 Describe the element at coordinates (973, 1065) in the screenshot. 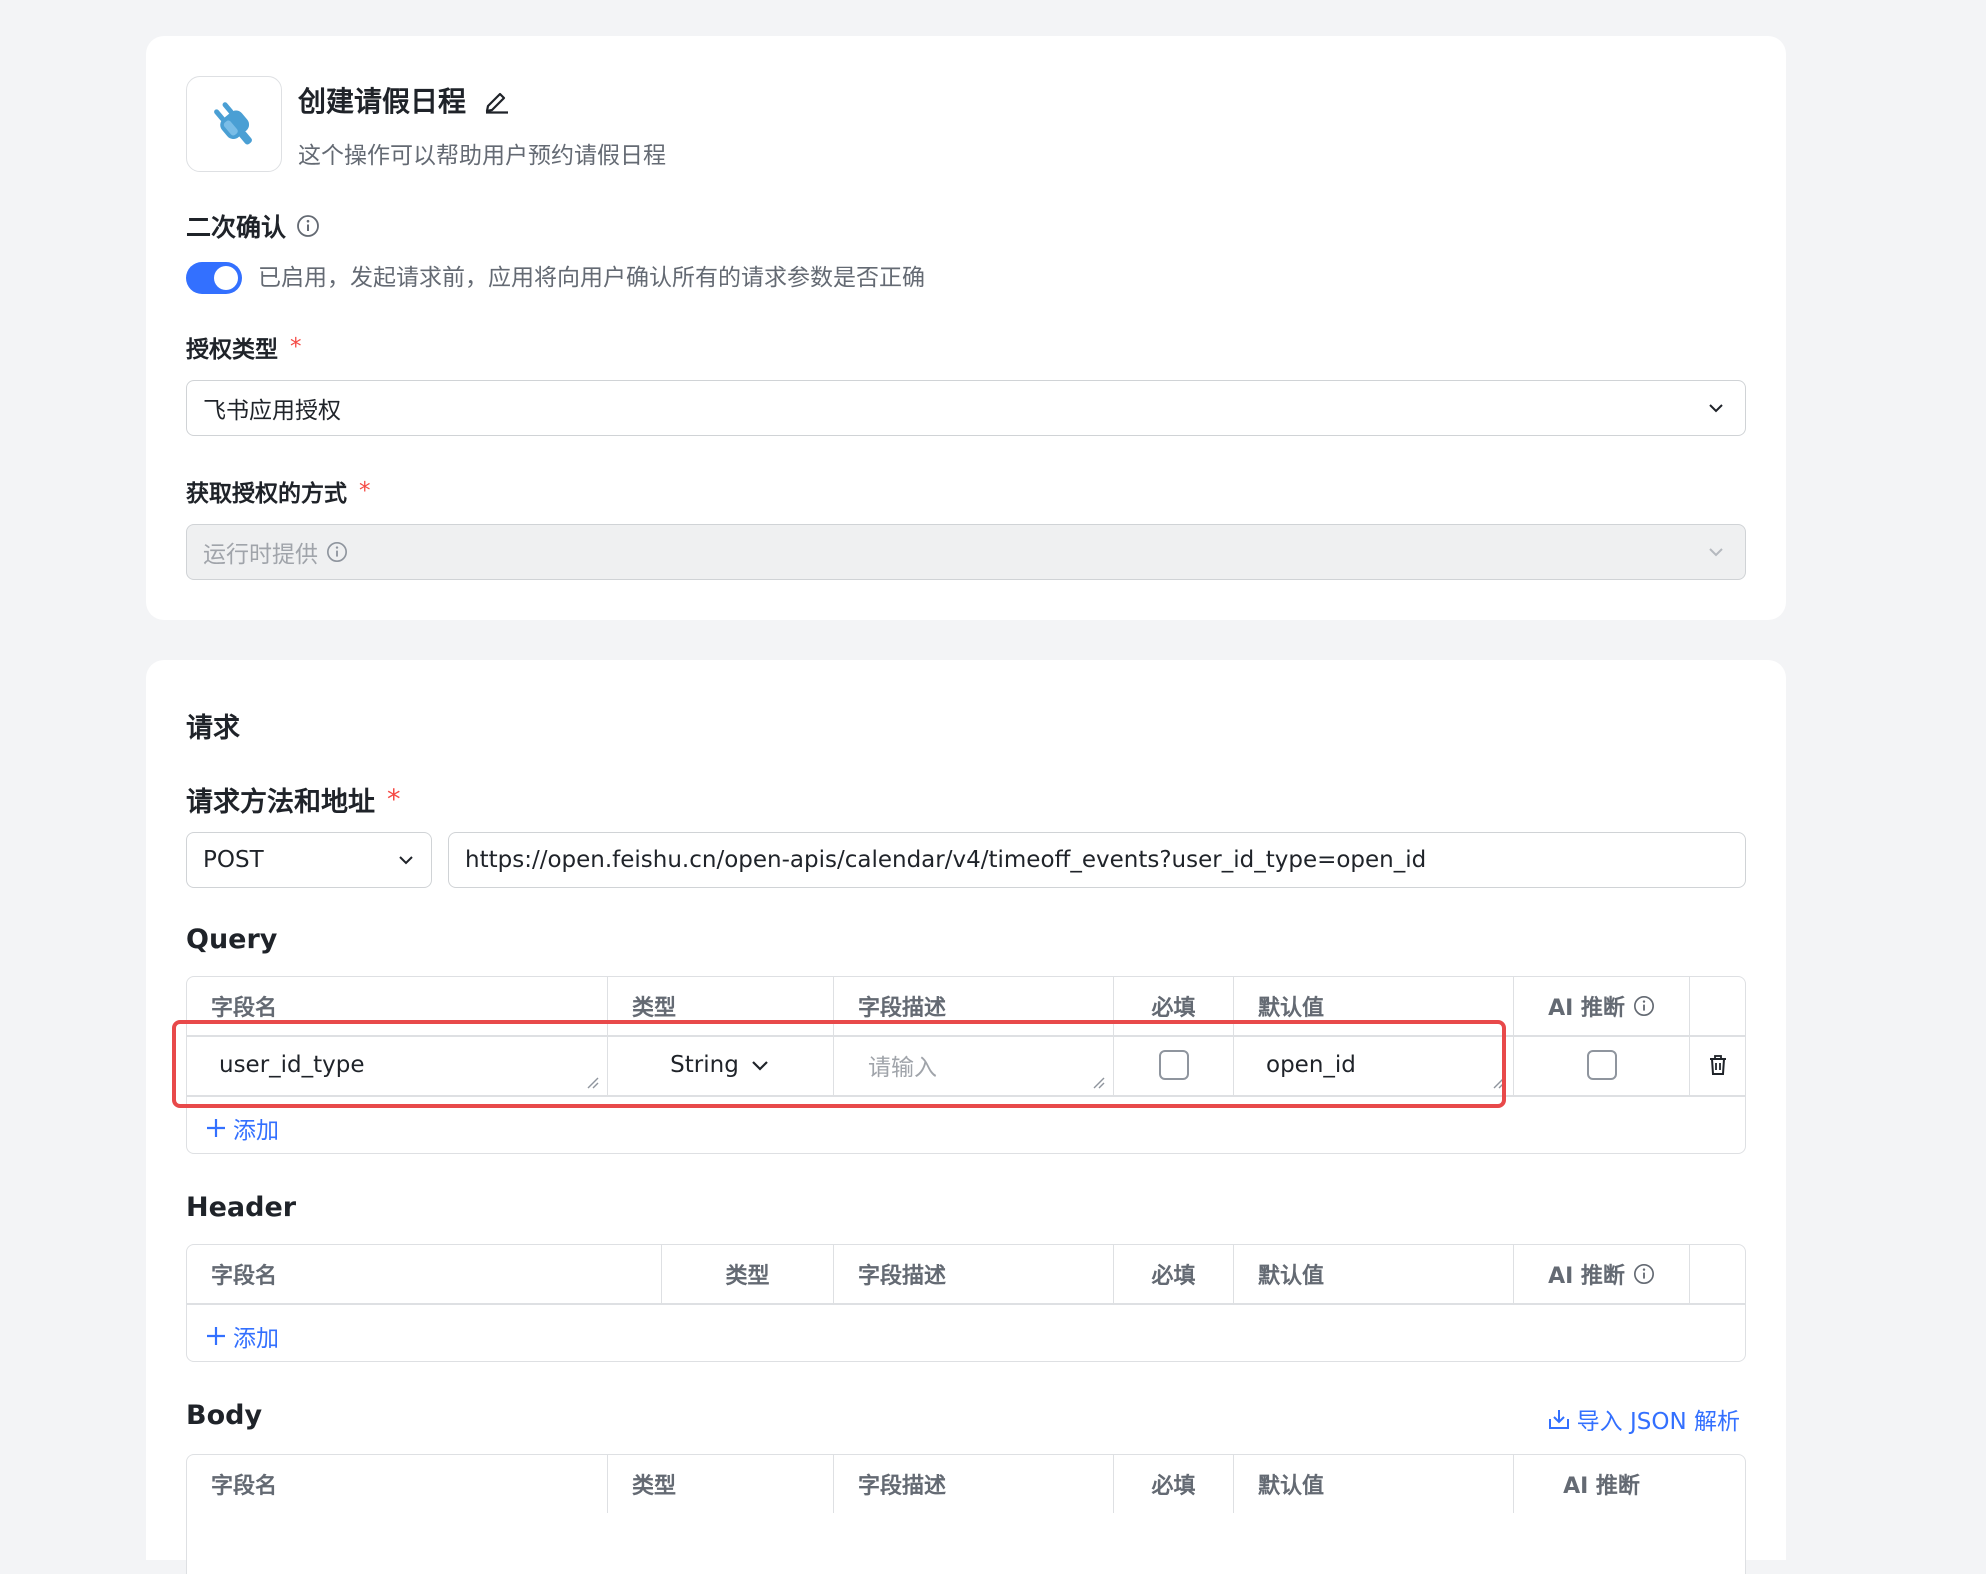

I see `query-desc-input: 请输入` at that location.